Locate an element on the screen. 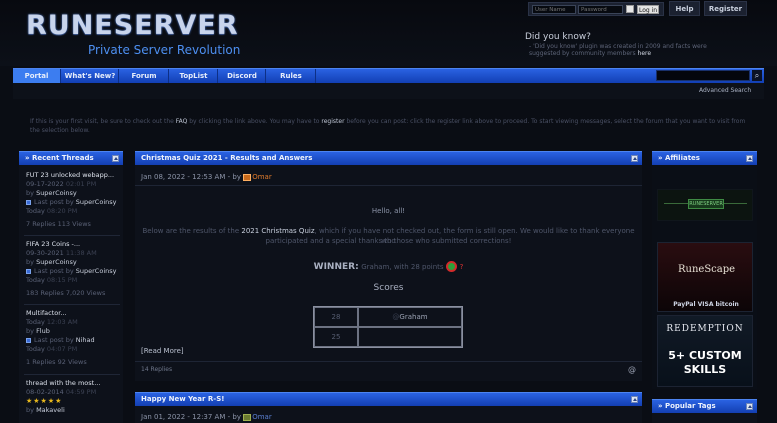 The image size is (777, 423). winner-line: WINNER: Graham, with 28 points ? is located at coordinates (388, 266).